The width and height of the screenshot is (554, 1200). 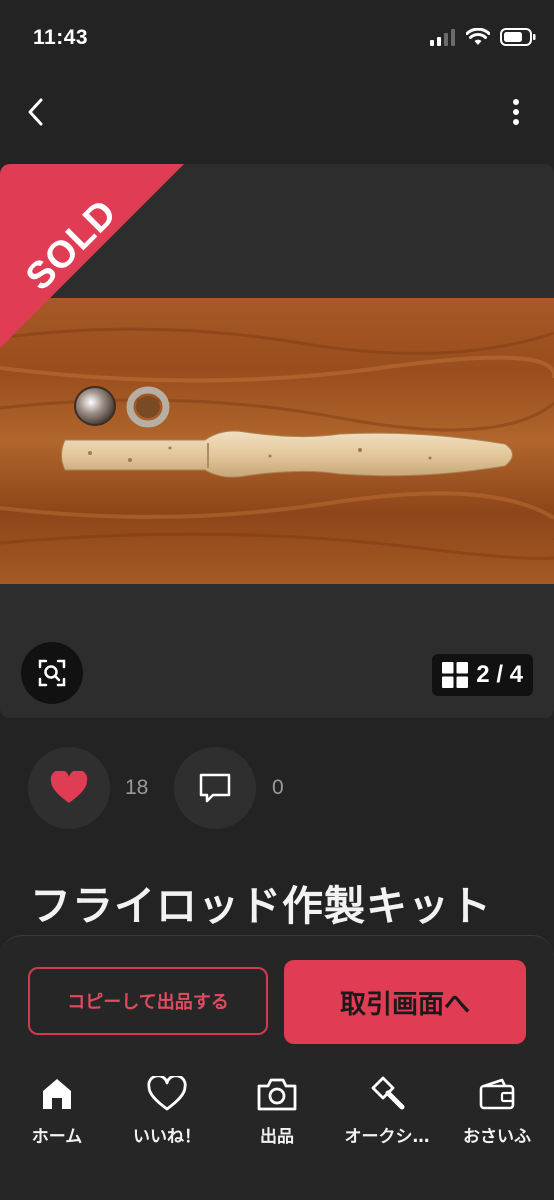 I want to click on more-options-button, so click(x=516, y=112).